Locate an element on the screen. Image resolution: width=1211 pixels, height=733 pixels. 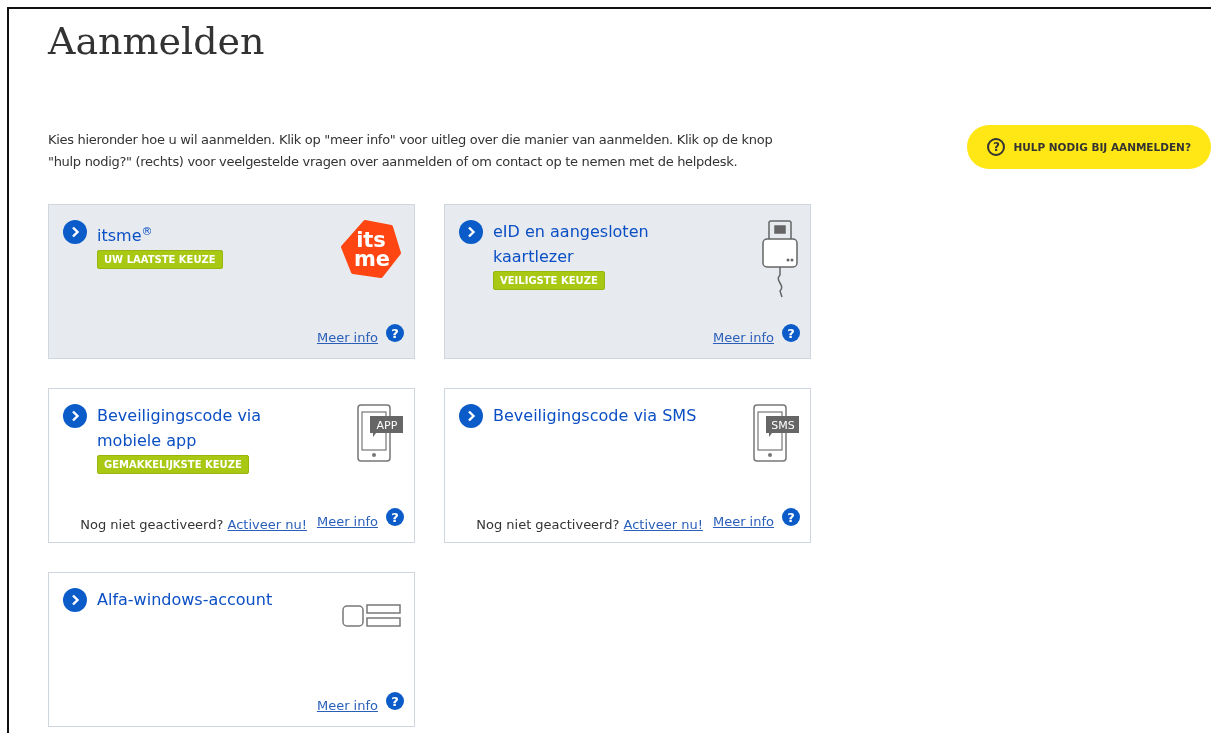
itsme-logo: its me is located at coordinates (371, 249).